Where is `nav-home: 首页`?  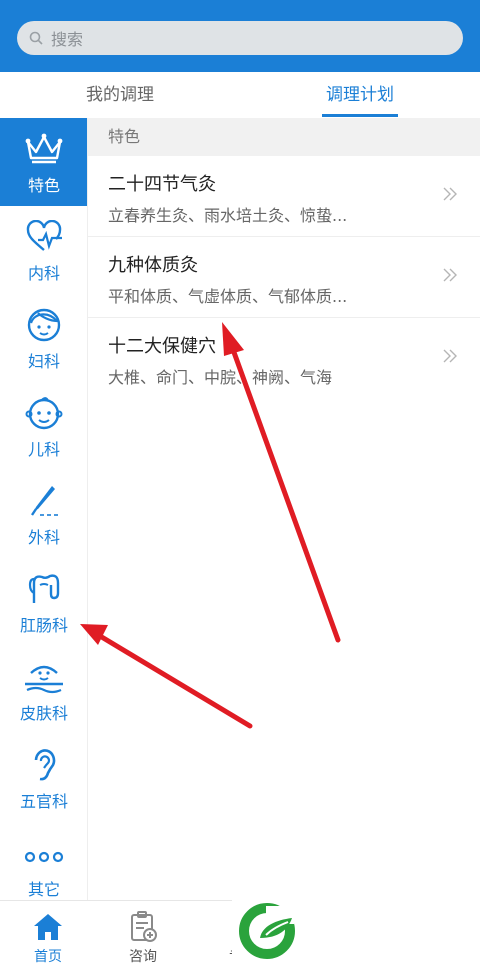 nav-home: 首页 is located at coordinates (48, 935).